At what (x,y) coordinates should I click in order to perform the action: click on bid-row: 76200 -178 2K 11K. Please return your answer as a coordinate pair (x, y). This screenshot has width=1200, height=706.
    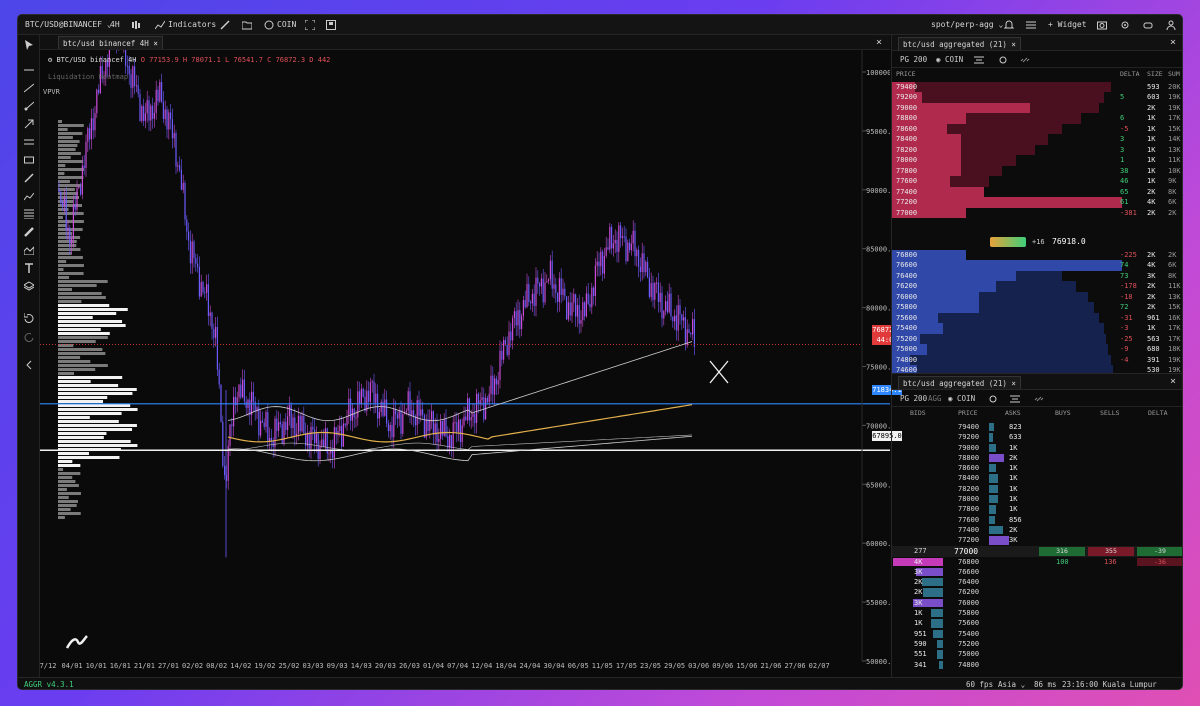
    Looking at the image, I should click on (1037, 286).